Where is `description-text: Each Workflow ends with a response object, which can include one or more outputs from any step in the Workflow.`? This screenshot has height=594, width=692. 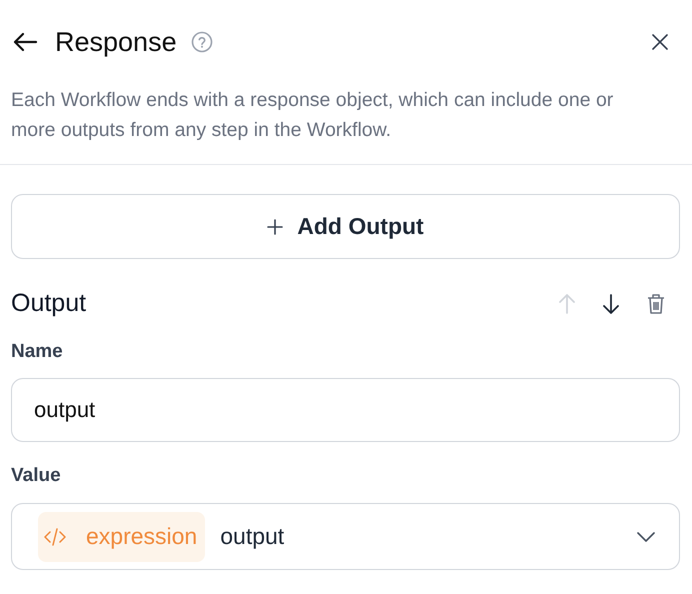
description-text: Each Workflow ends with a response object, which can include one or more outputs from any step in the Workflow. is located at coordinates (312, 115).